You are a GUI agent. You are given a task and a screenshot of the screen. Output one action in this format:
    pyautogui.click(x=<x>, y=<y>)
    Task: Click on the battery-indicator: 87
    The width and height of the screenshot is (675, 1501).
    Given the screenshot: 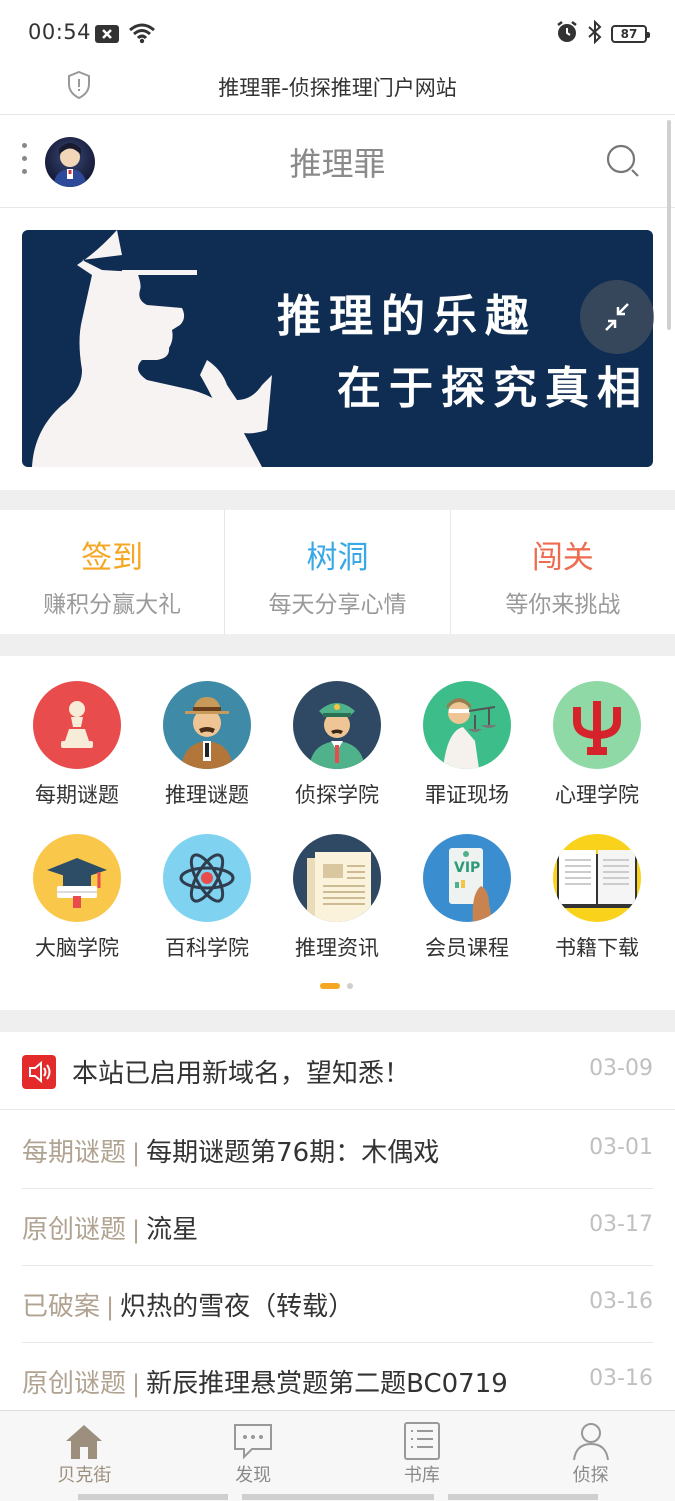 What is the action you would take?
    pyautogui.click(x=630, y=34)
    